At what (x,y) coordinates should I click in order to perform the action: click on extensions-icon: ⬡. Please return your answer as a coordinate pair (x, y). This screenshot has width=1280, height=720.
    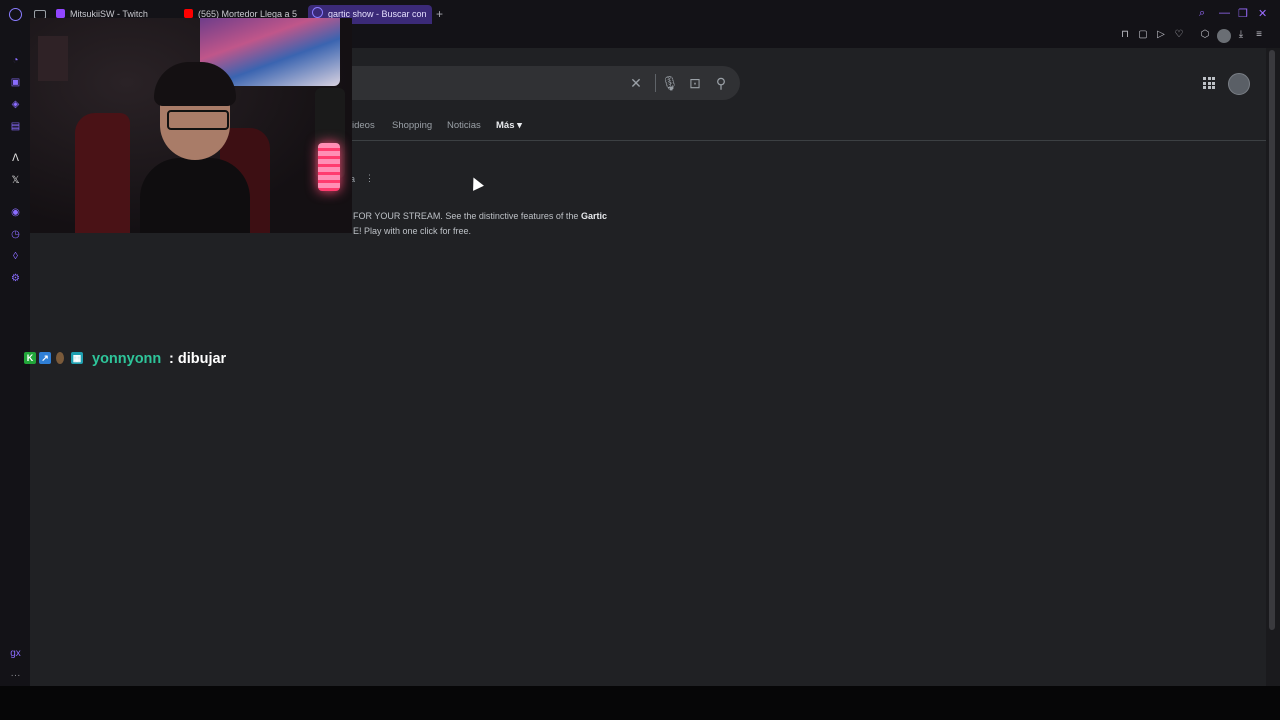
    Looking at the image, I should click on (1205, 35).